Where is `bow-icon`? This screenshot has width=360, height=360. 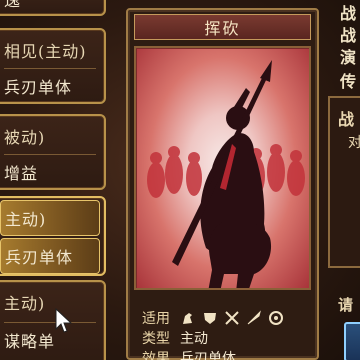
bow-icon is located at coordinates (232, 318).